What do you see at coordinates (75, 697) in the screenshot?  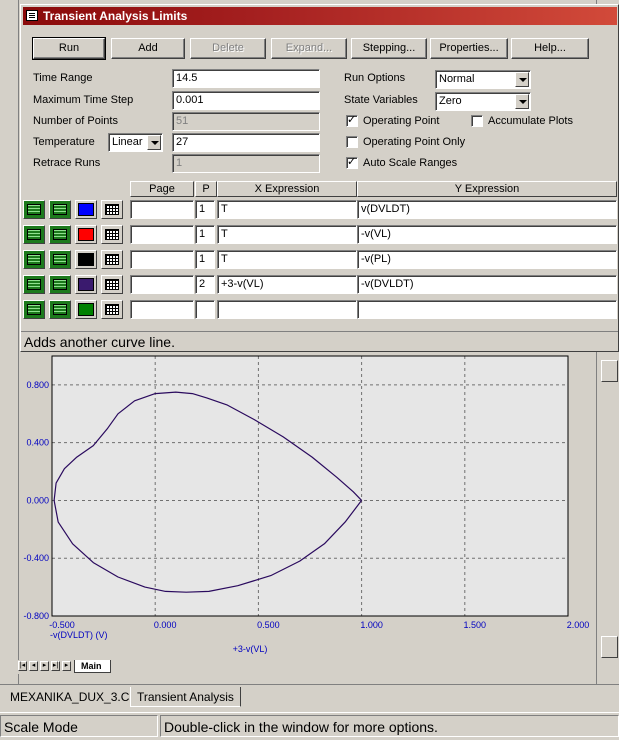 I see `doc-tab-circuit: MEXANIKA_DUX_3.CIR` at bounding box center [75, 697].